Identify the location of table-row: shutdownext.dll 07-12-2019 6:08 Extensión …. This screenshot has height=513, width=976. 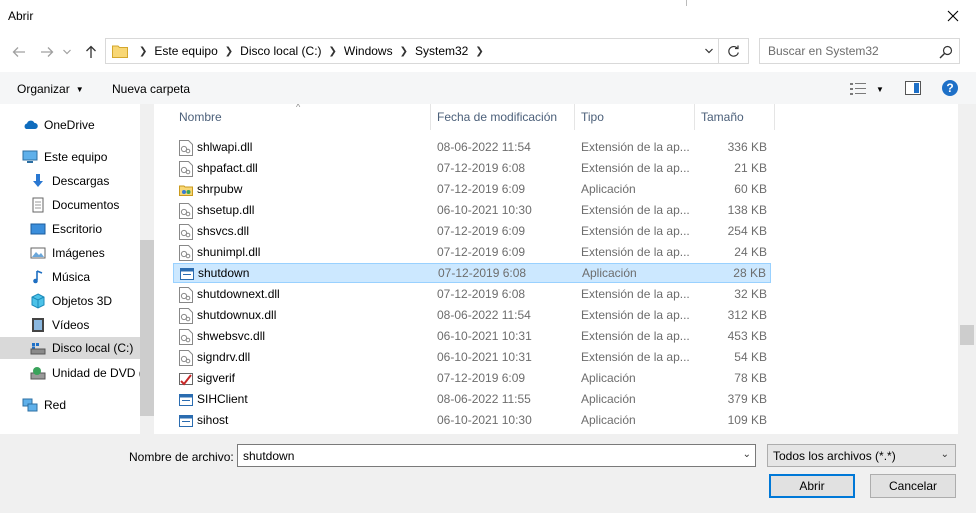
(472, 295).